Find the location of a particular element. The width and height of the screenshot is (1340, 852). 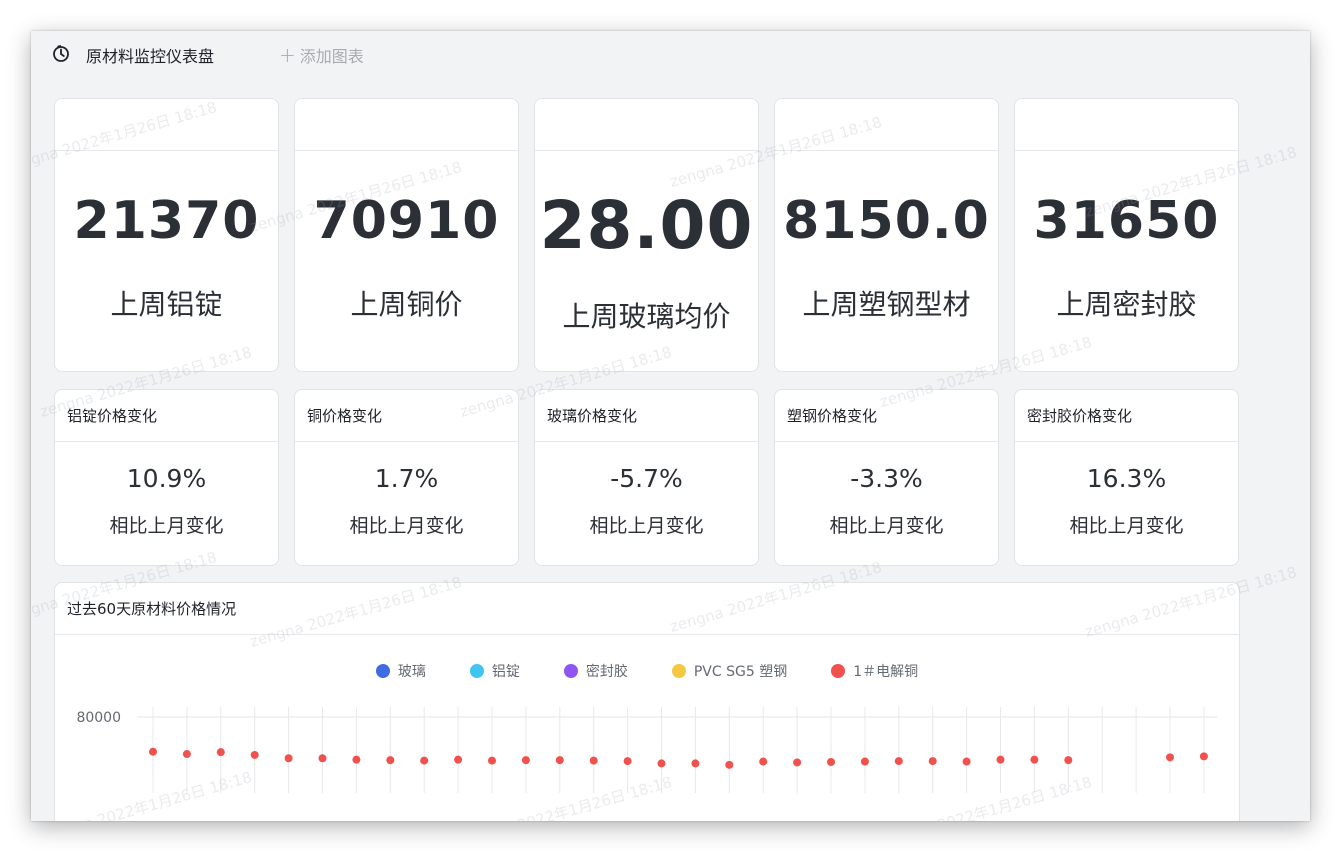

dashboard-title: 原材料监控仪表盘 is located at coordinates (150, 56).